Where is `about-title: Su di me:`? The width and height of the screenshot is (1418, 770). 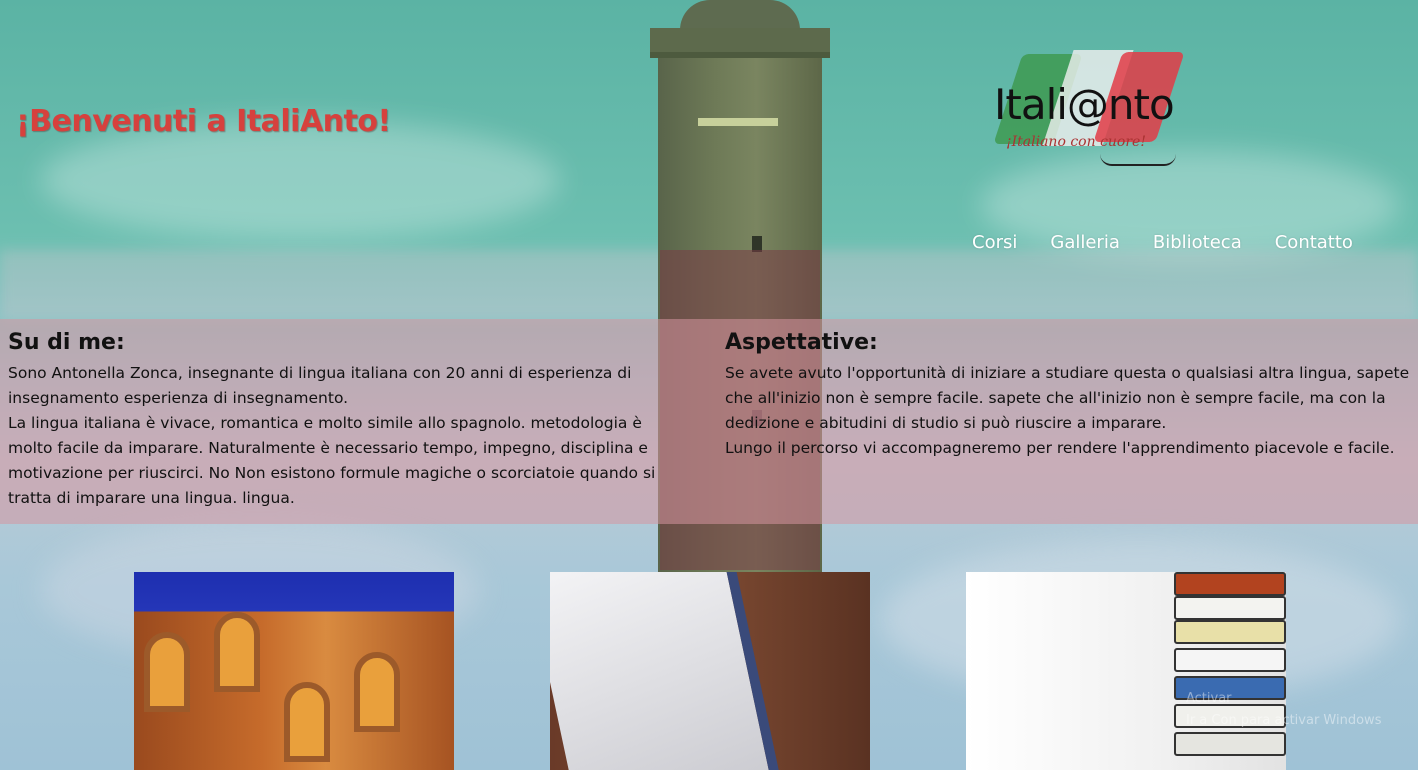
about-title: Su di me: is located at coordinates (66, 342).